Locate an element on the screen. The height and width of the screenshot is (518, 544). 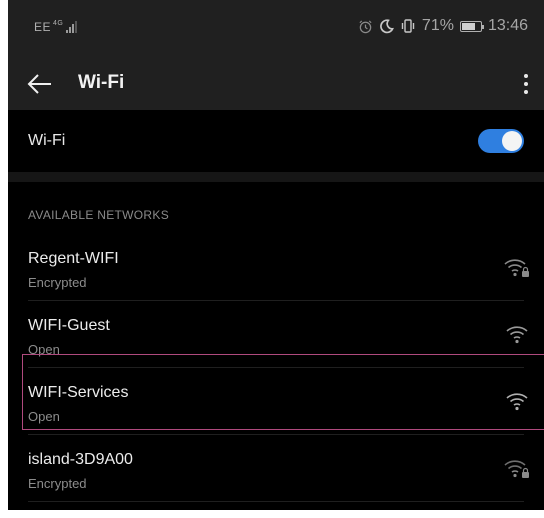
app-bar: Wi-Fi is located at coordinates (276, 84).